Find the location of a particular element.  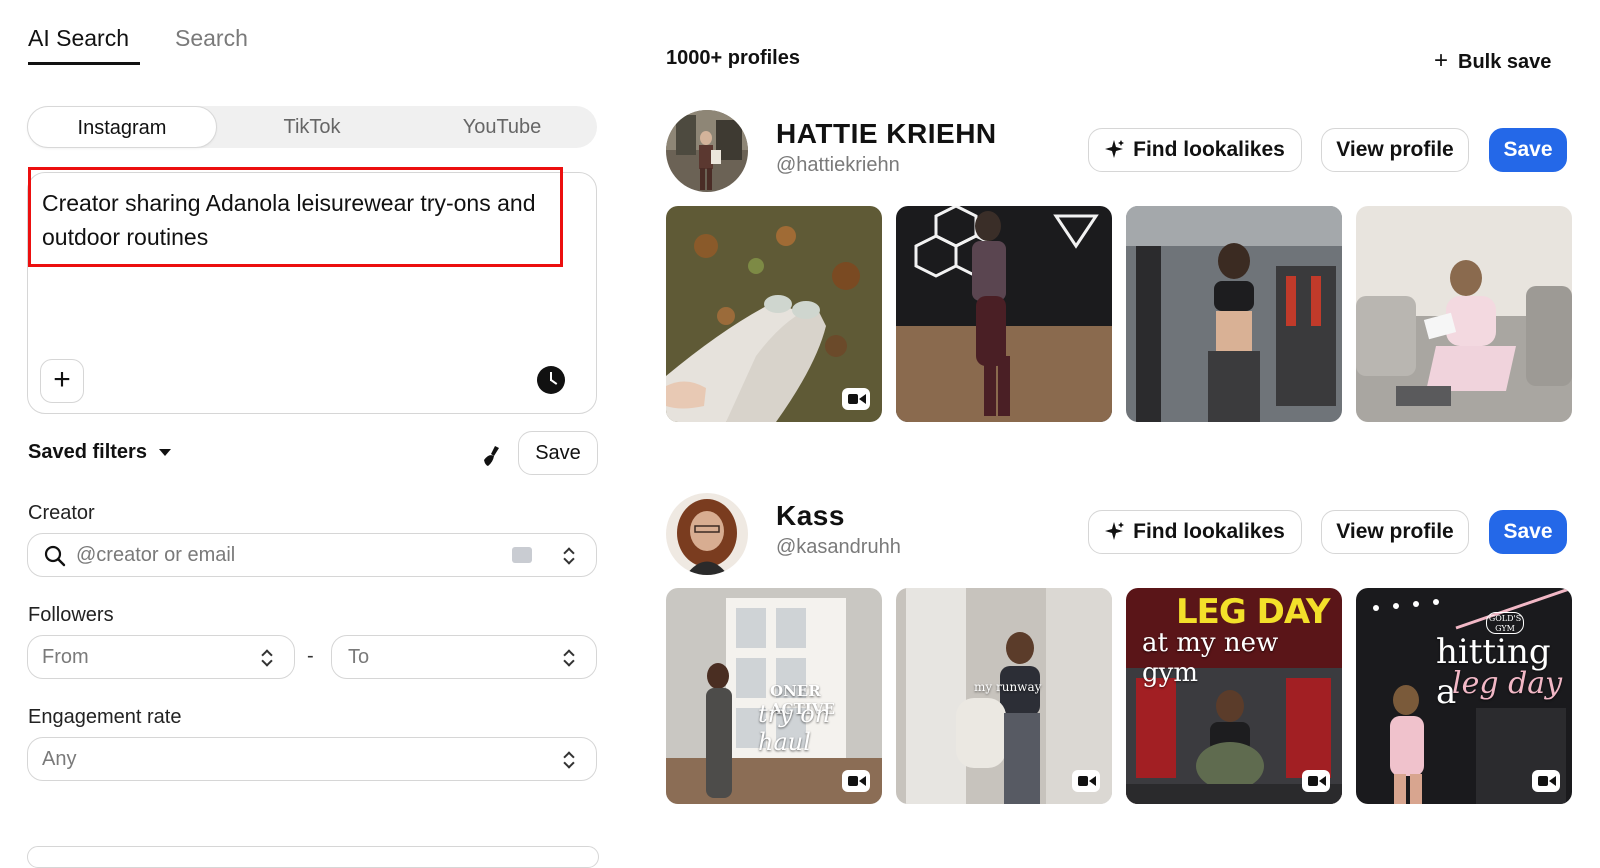

post-overlay-text: leg day is located at coordinates (1507, 683).